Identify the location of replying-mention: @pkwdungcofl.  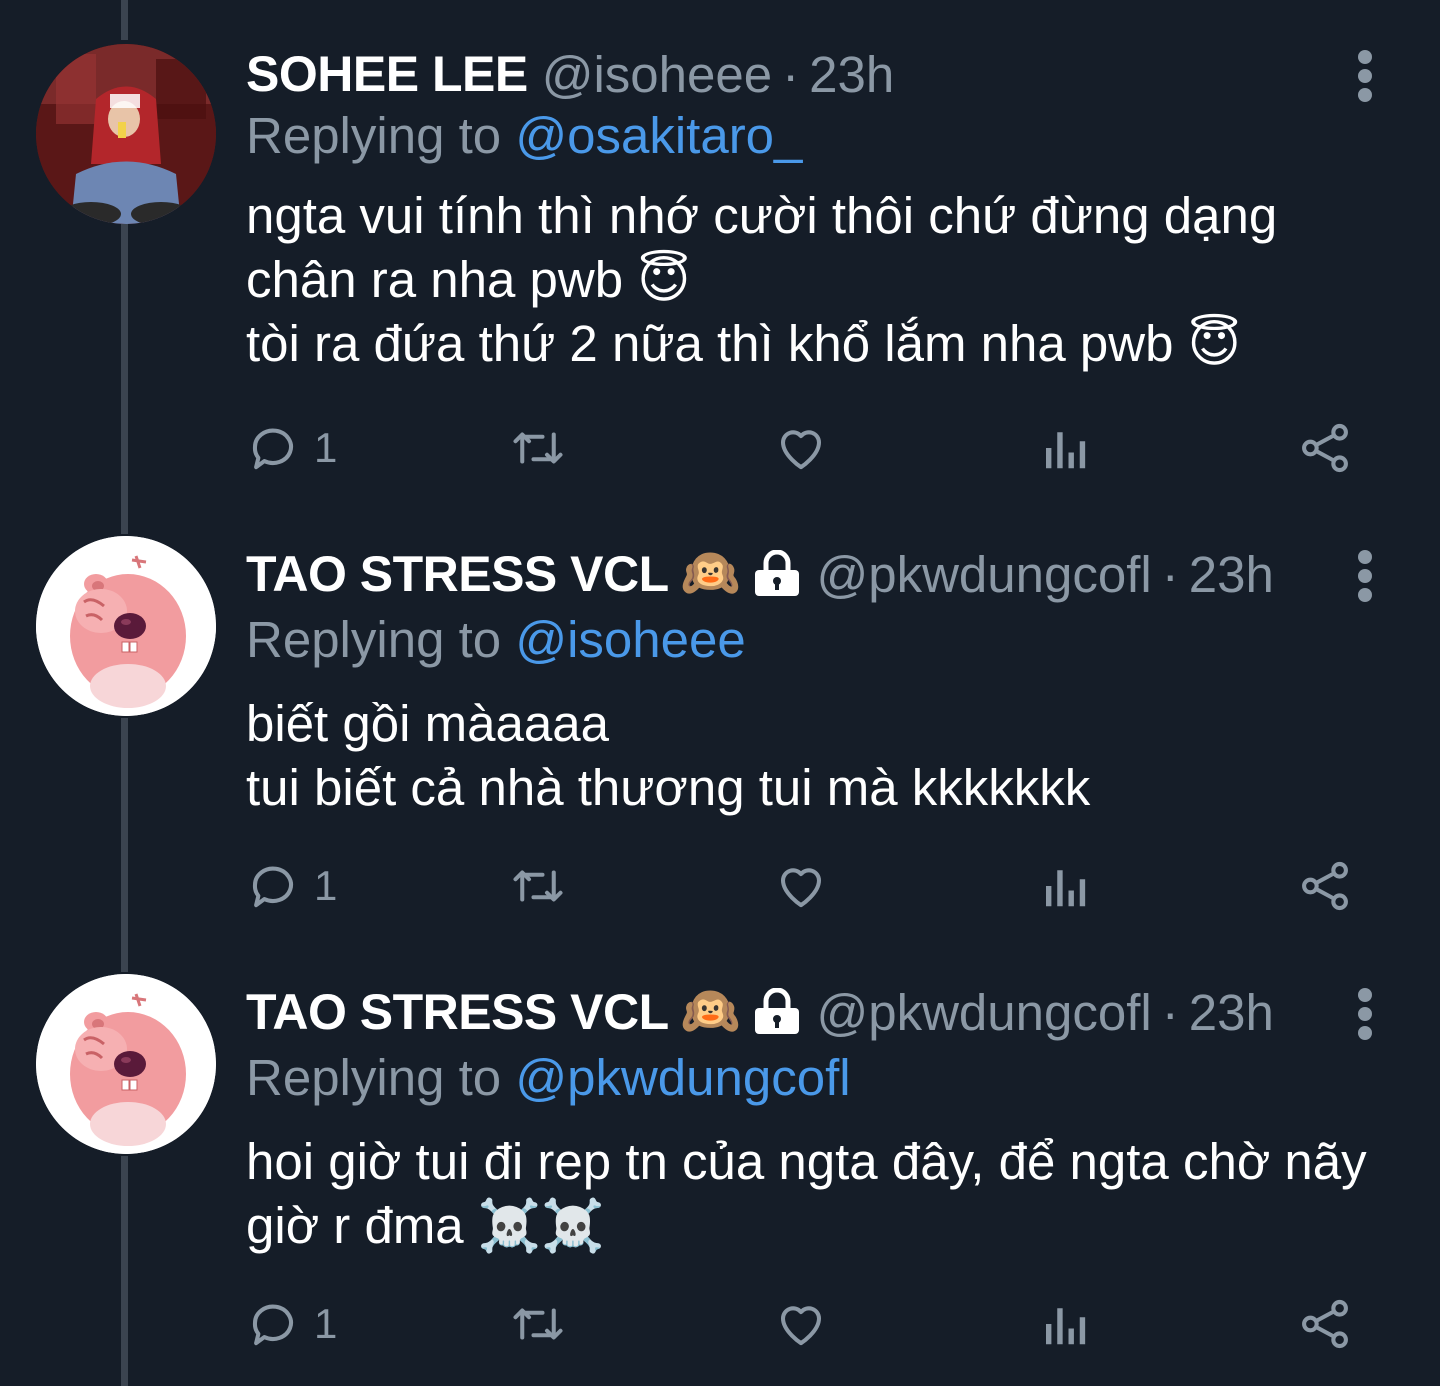
(682, 1077).